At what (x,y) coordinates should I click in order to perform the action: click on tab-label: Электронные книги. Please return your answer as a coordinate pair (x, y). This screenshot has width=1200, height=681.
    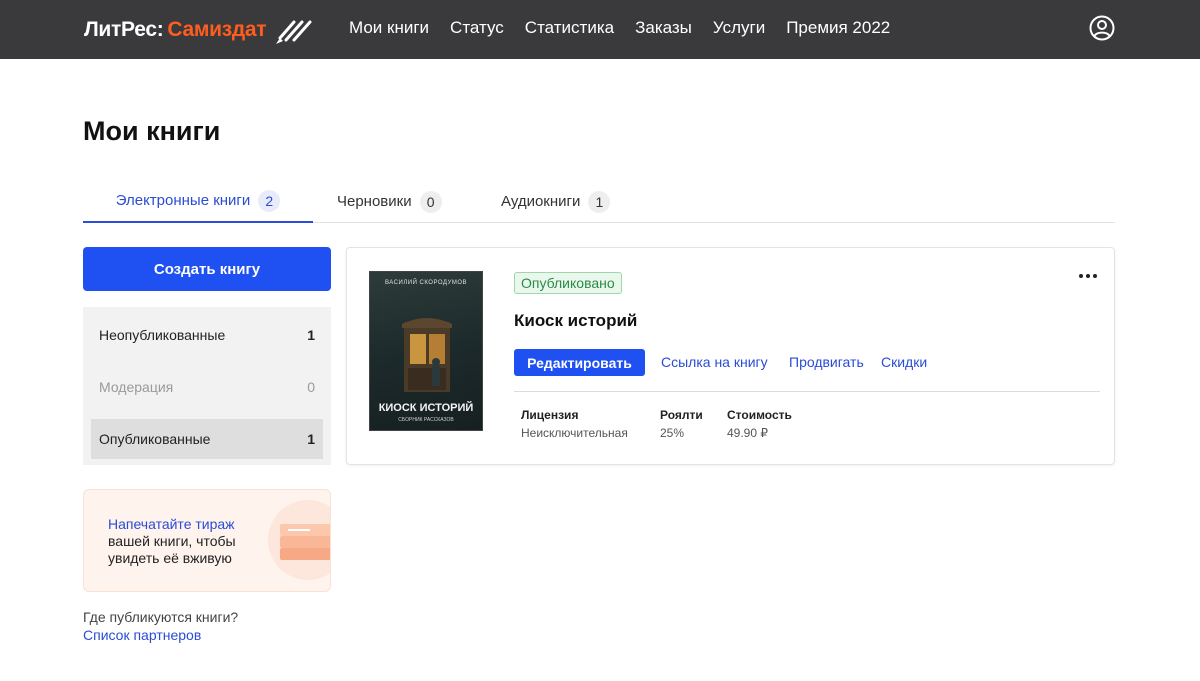
    Looking at the image, I should click on (183, 200).